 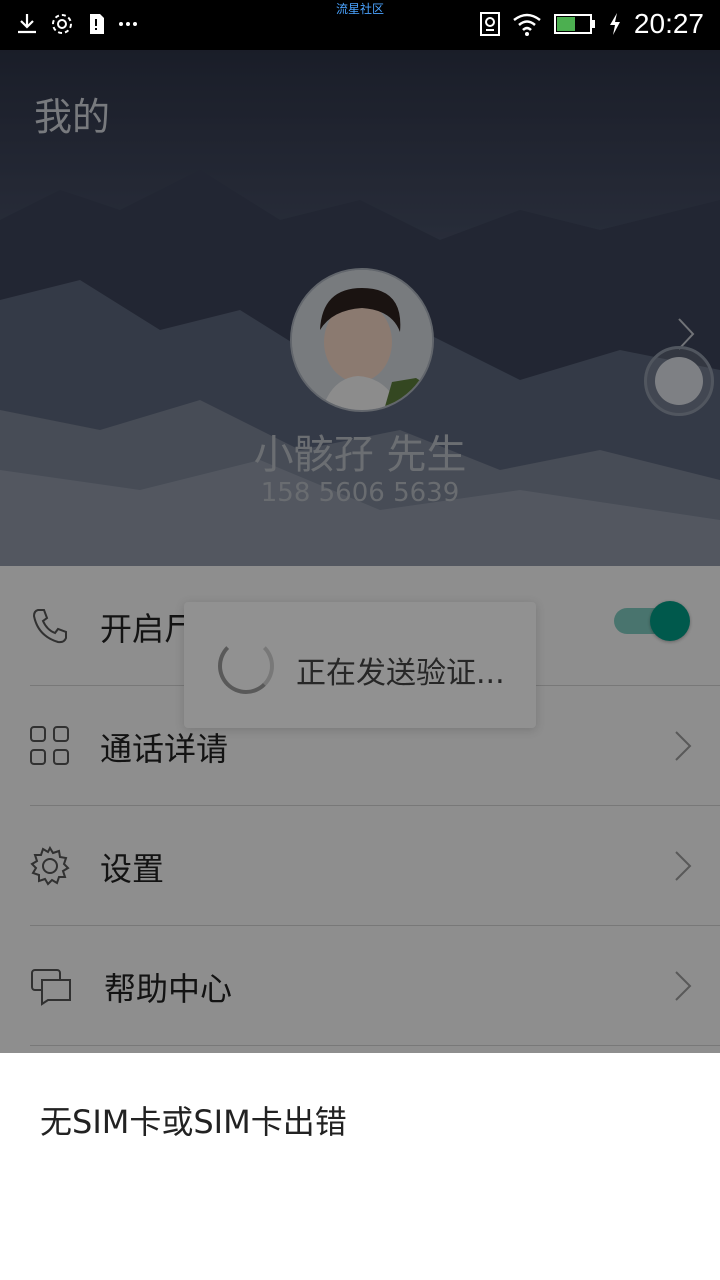 What do you see at coordinates (614, 24) in the screenshot?
I see `charging-icon` at bounding box center [614, 24].